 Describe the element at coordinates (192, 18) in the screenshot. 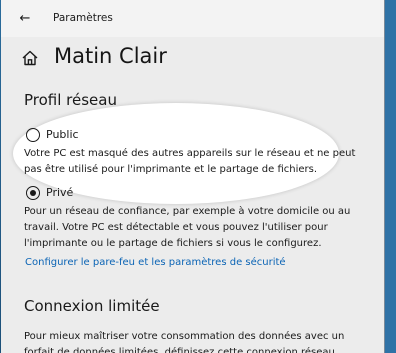

I see `title-bar: ← Paramètres` at that location.